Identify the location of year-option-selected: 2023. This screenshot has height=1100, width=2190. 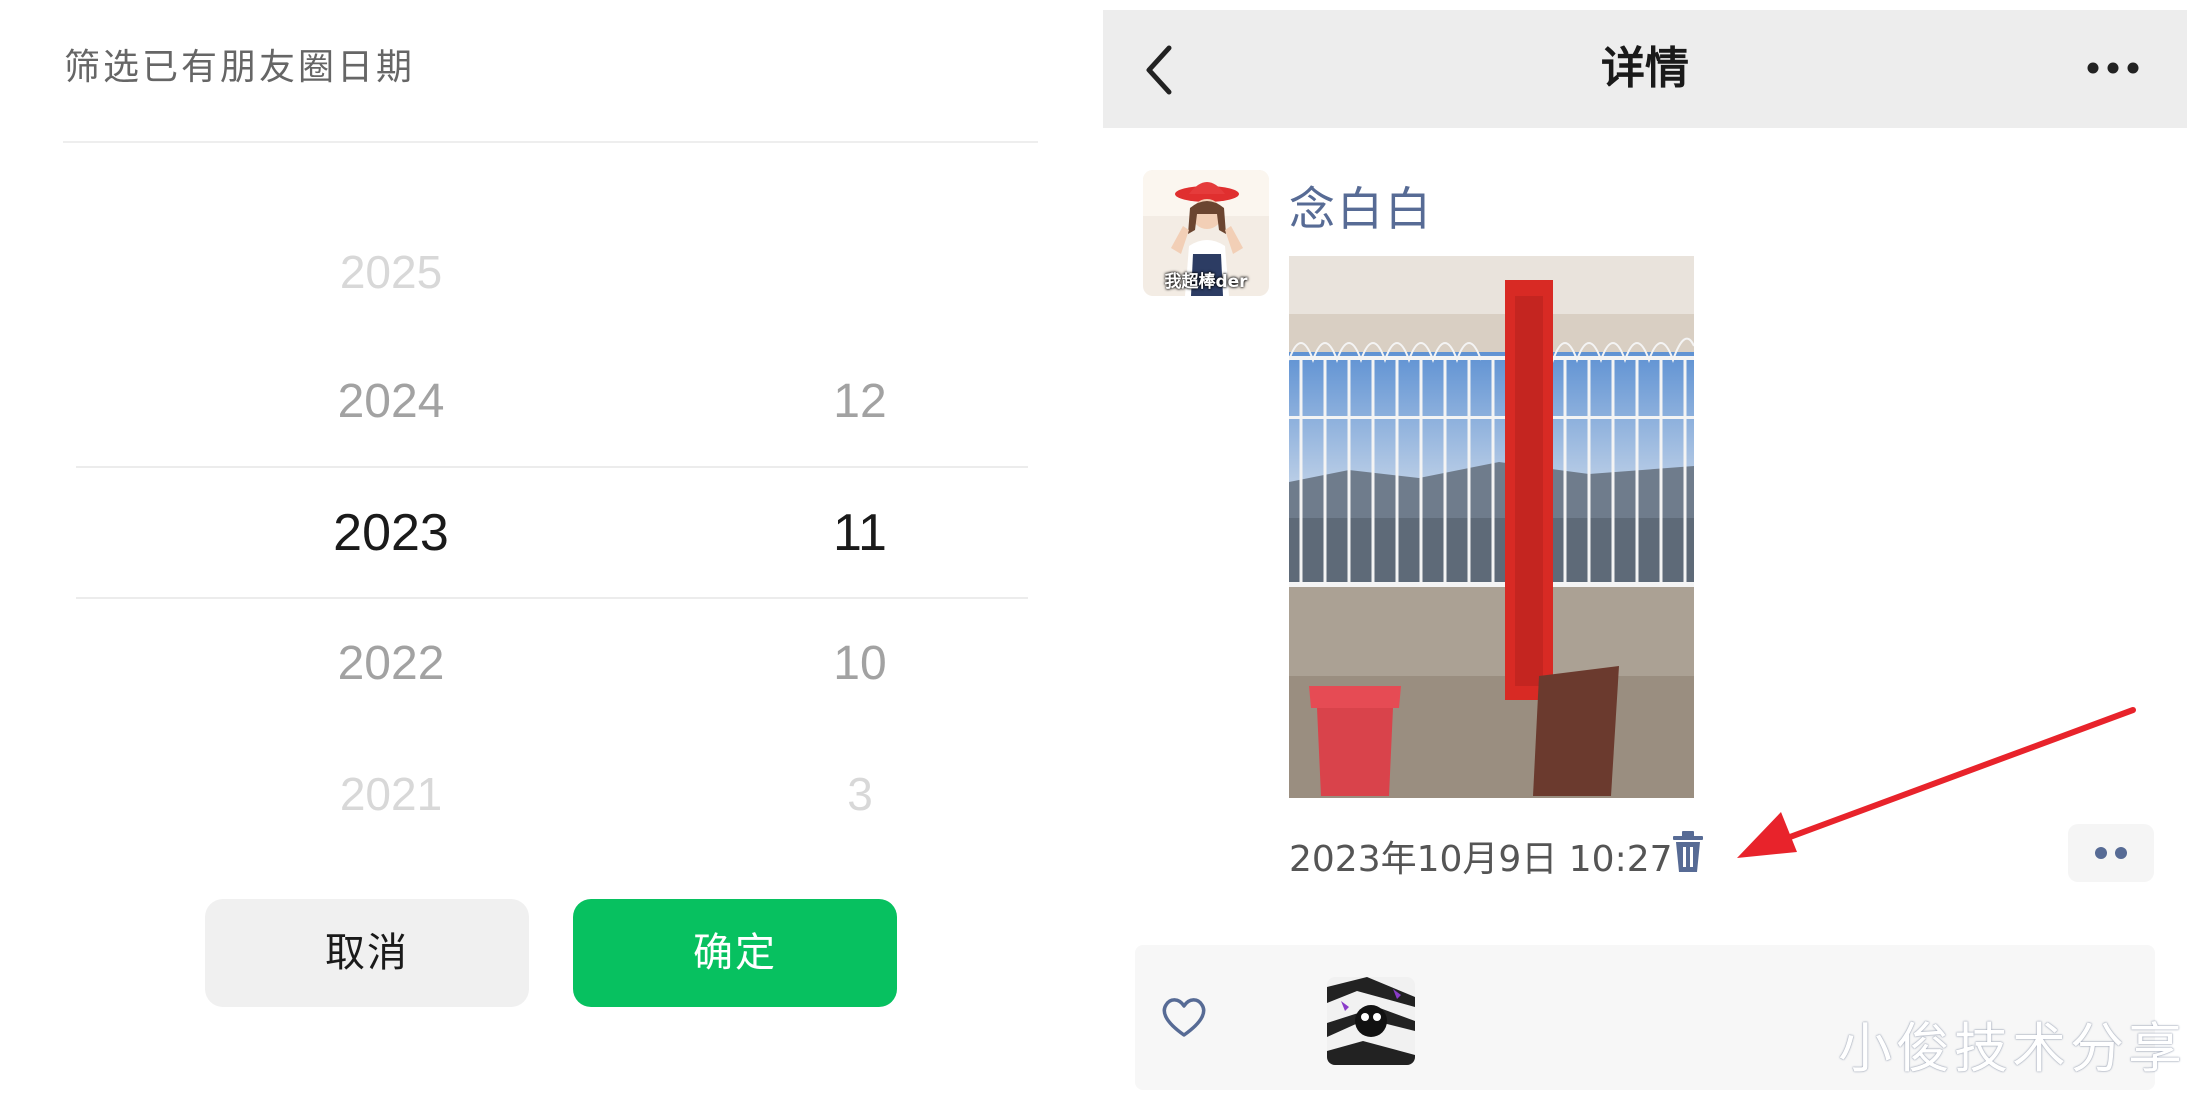
(391, 533).